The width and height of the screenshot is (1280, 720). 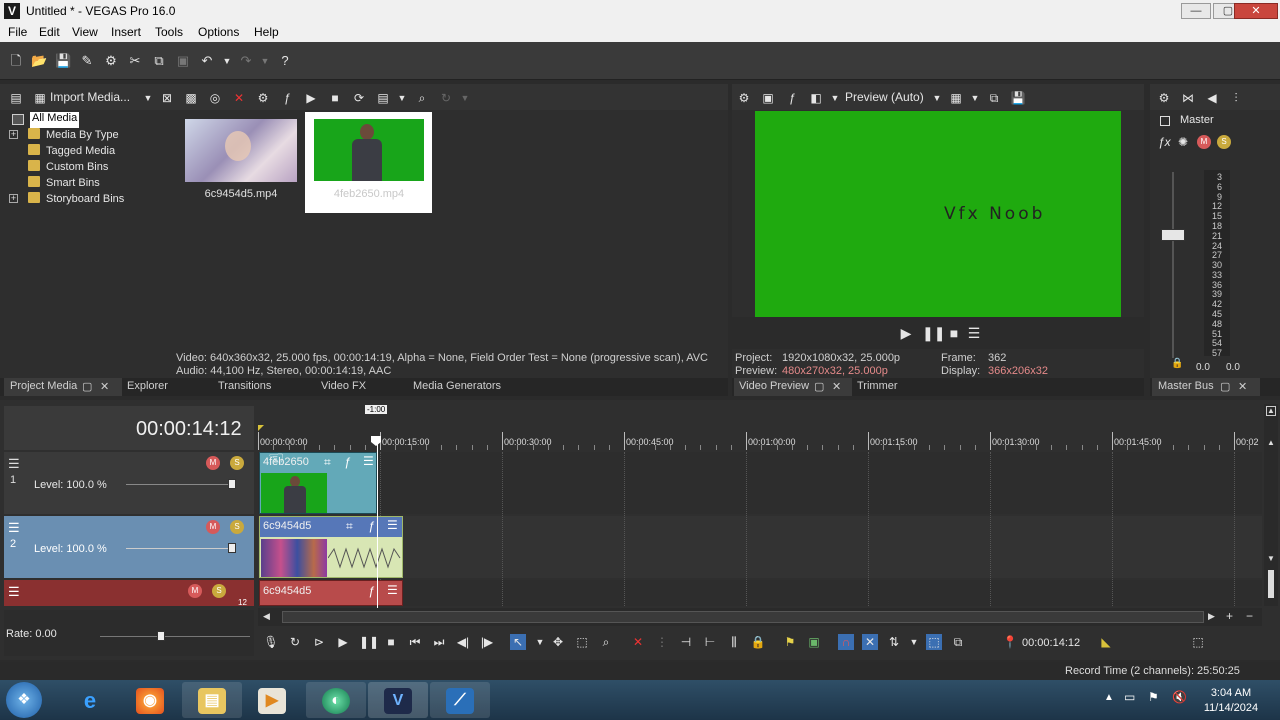 What do you see at coordinates (266, 32) in the screenshot?
I see `menu-help: Help` at bounding box center [266, 32].